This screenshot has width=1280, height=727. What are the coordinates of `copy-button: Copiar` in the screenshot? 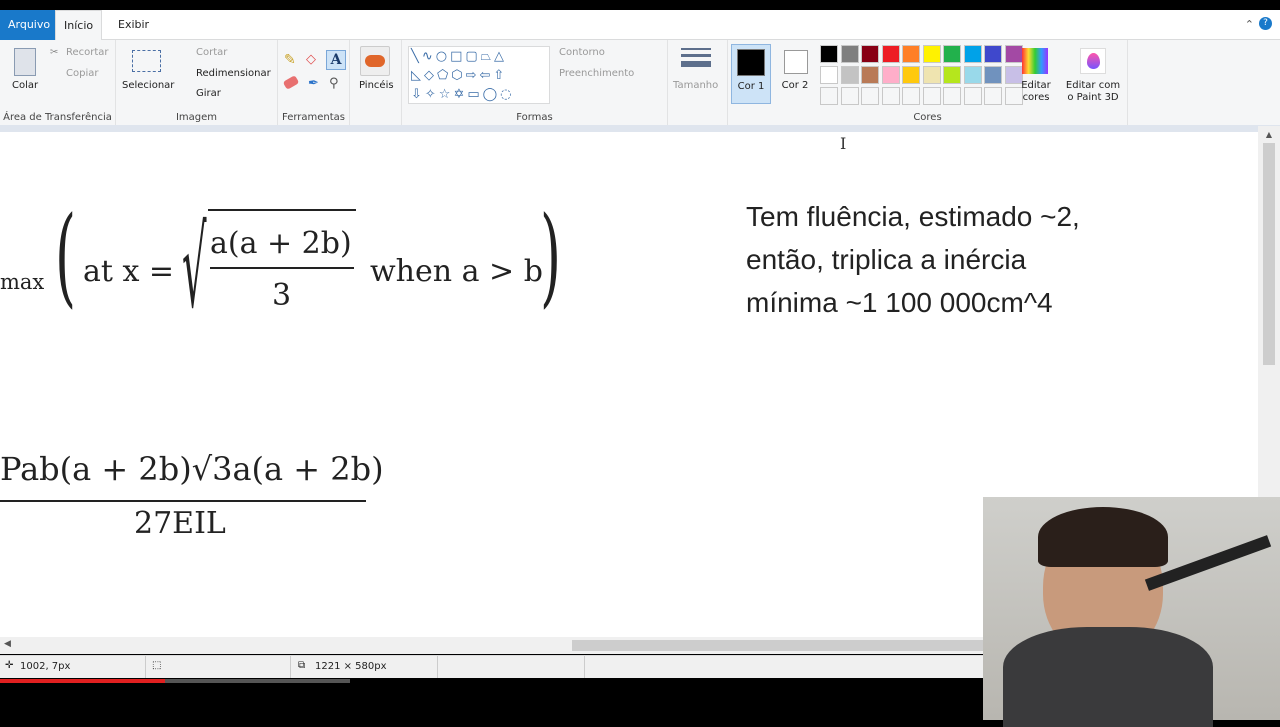 It's located at (82, 73).